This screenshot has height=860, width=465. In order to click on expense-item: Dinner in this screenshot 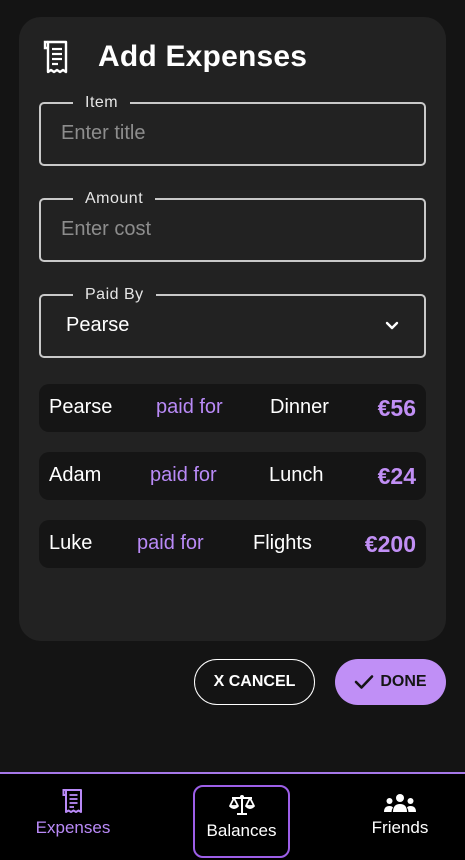, I will do `click(299, 407)`.